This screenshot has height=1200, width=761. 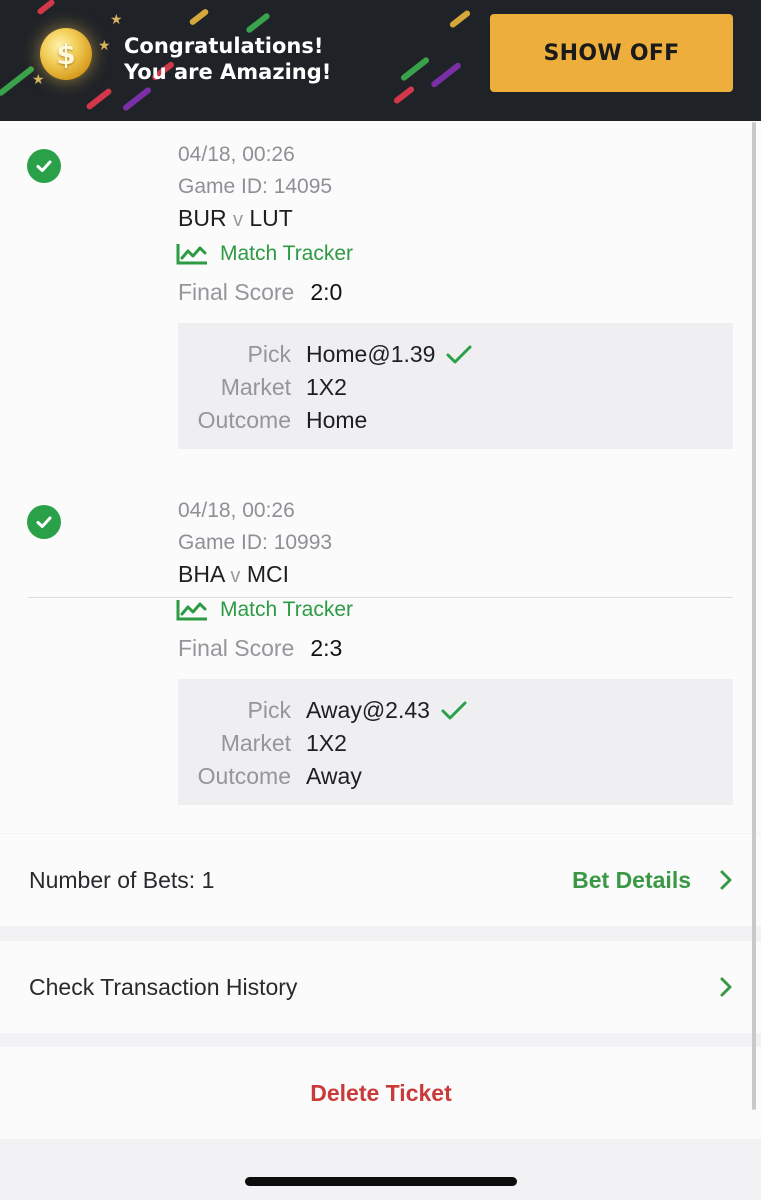 I want to click on show-off-button: SHOW OFF, so click(x=611, y=53).